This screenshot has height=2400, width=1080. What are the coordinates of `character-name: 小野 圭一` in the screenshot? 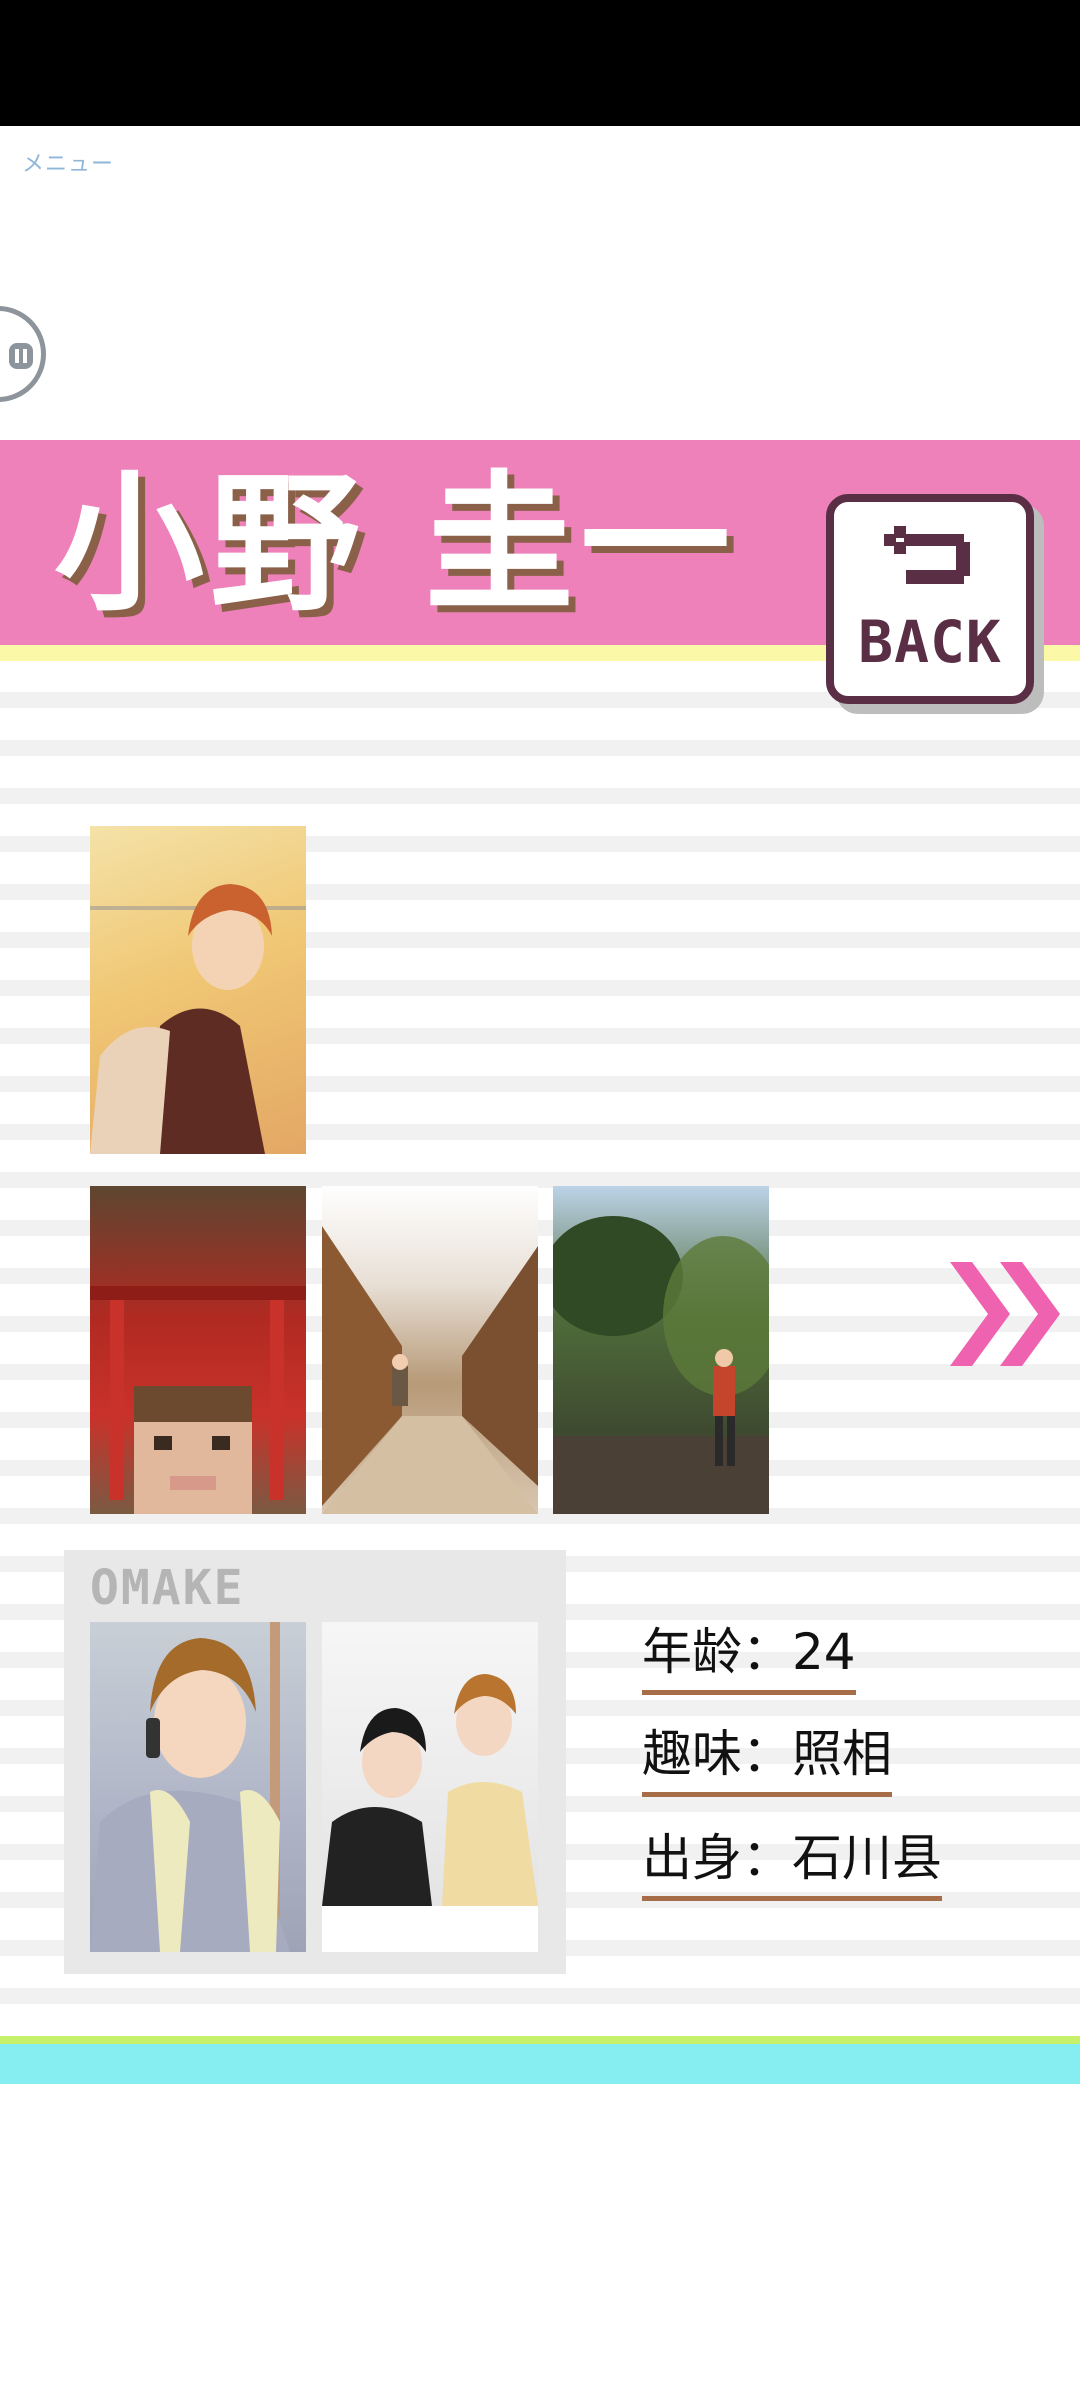 It's located at (395, 545).